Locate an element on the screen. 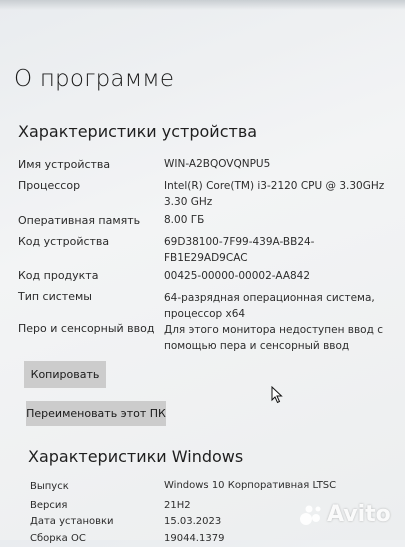 The height and width of the screenshot is (547, 405). edition-value: Windows 10 Корпоративная LTSC is located at coordinates (250, 485).